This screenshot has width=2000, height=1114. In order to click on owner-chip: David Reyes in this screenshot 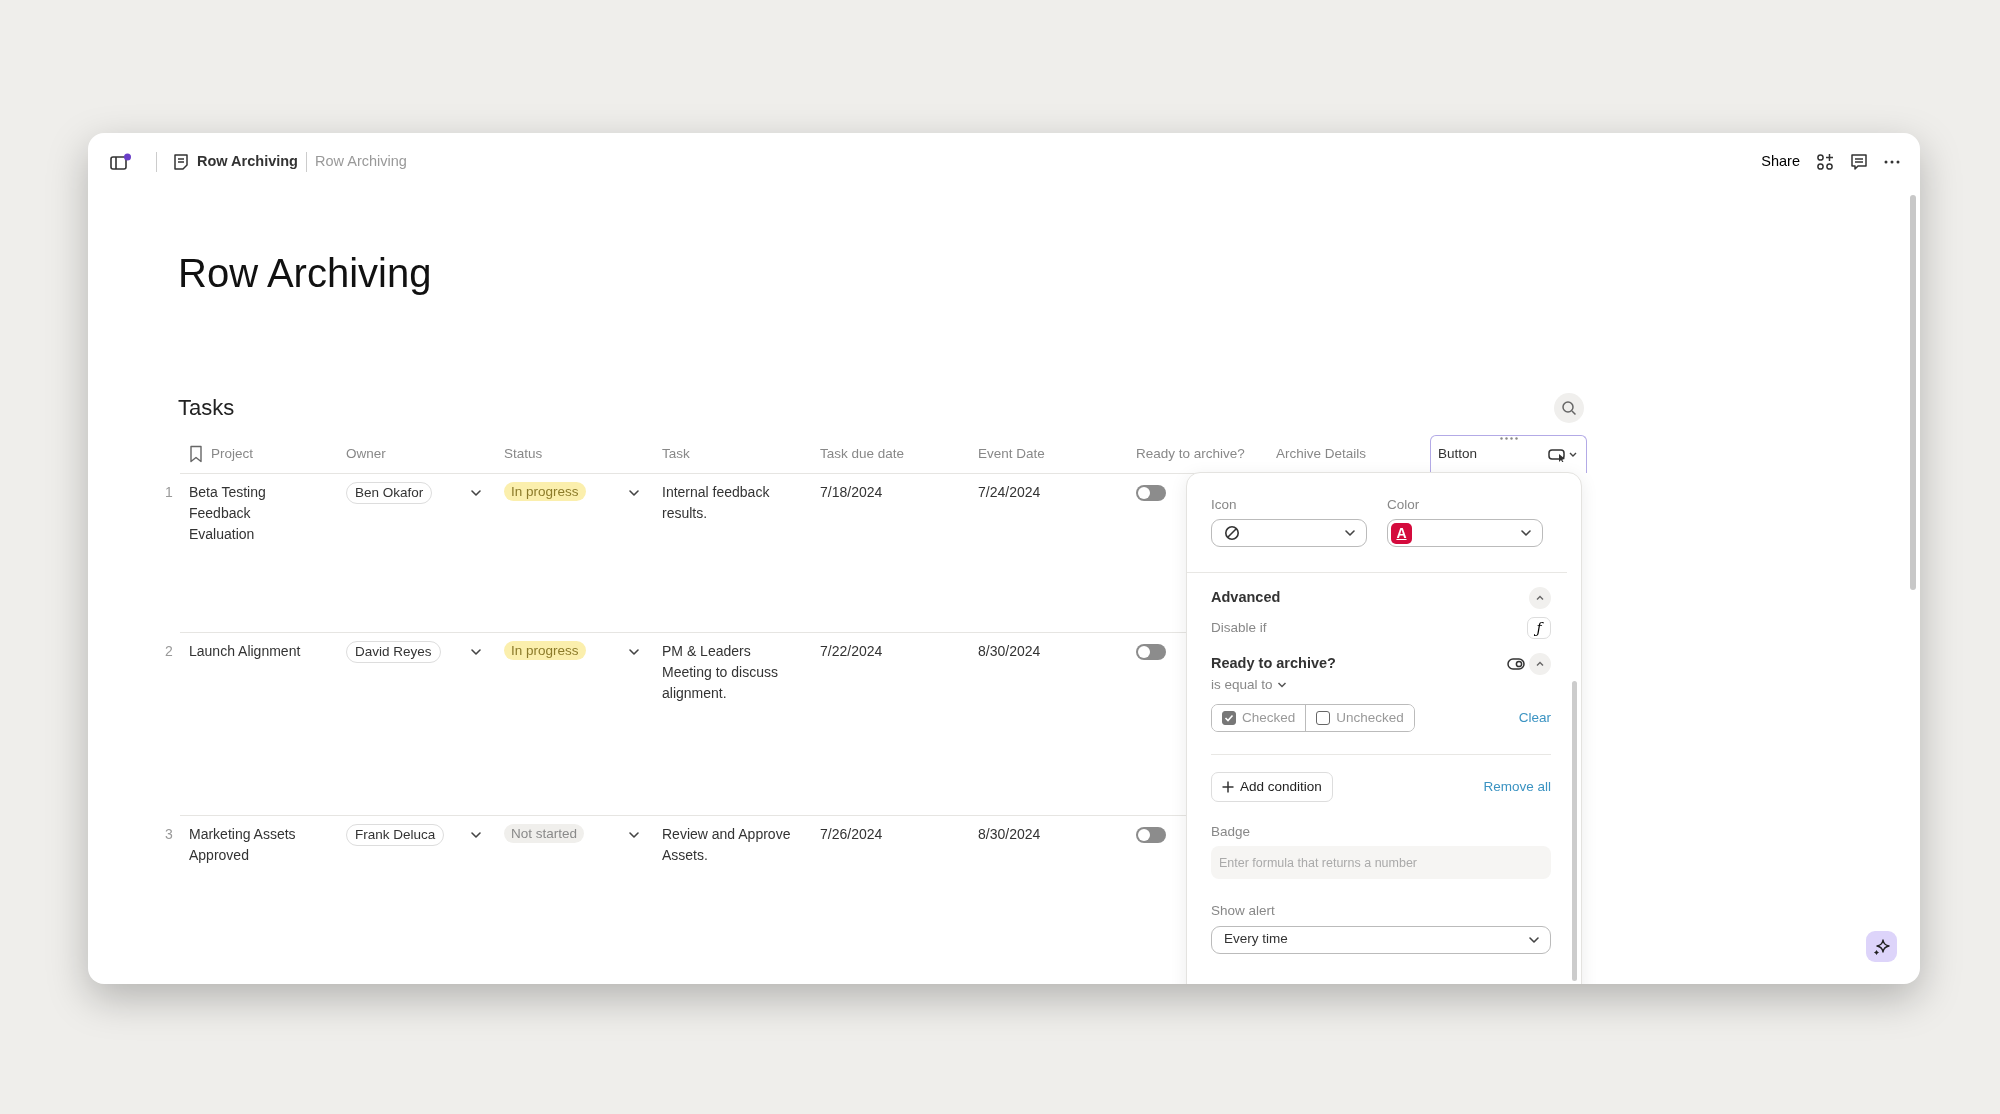, I will do `click(393, 652)`.